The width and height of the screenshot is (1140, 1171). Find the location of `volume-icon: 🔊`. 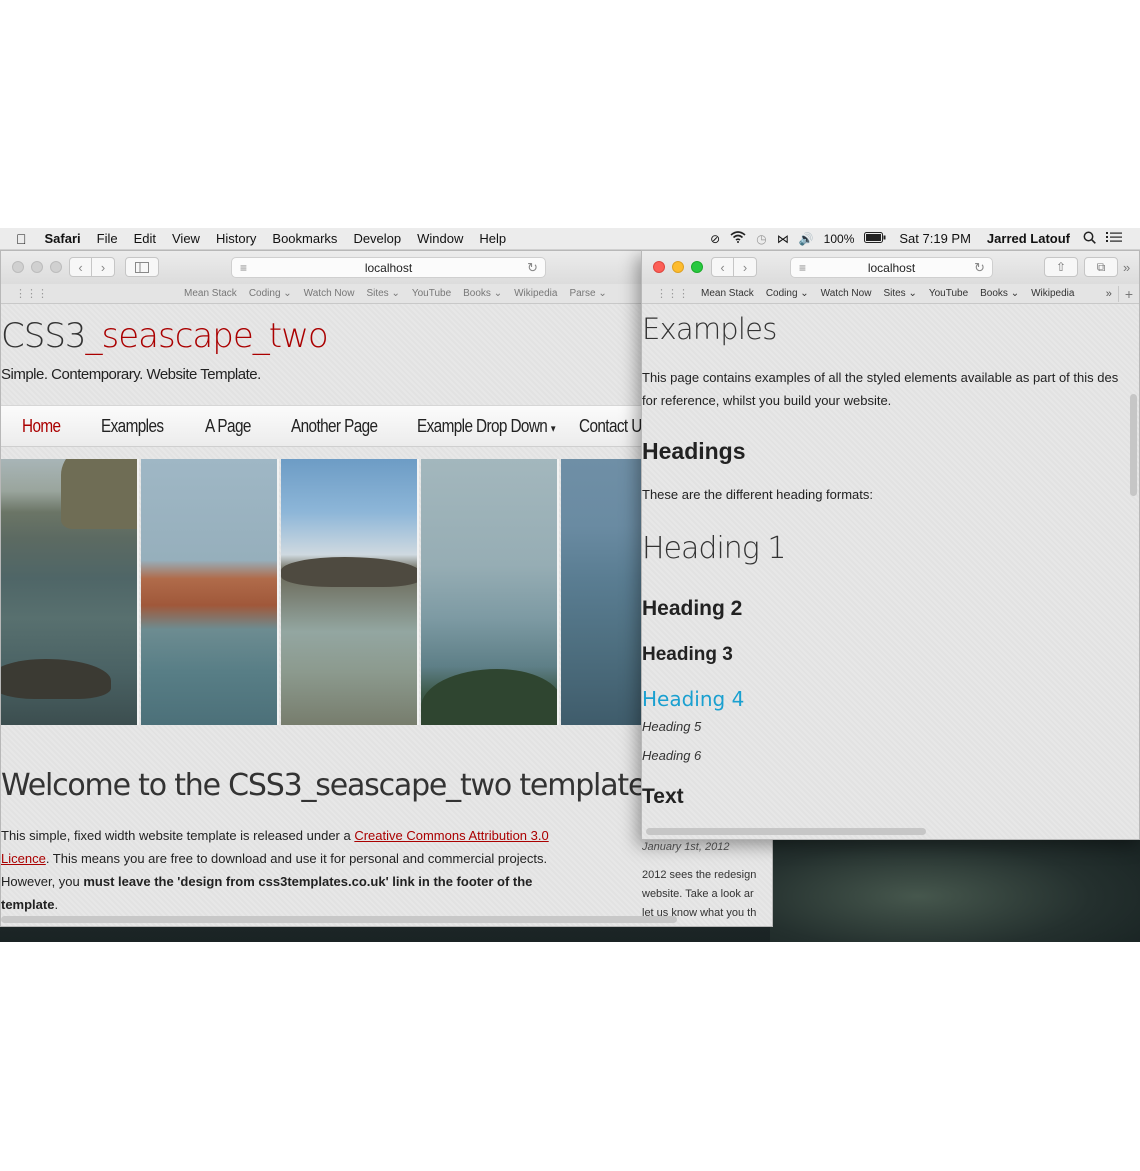

volume-icon: 🔊 is located at coordinates (806, 239).